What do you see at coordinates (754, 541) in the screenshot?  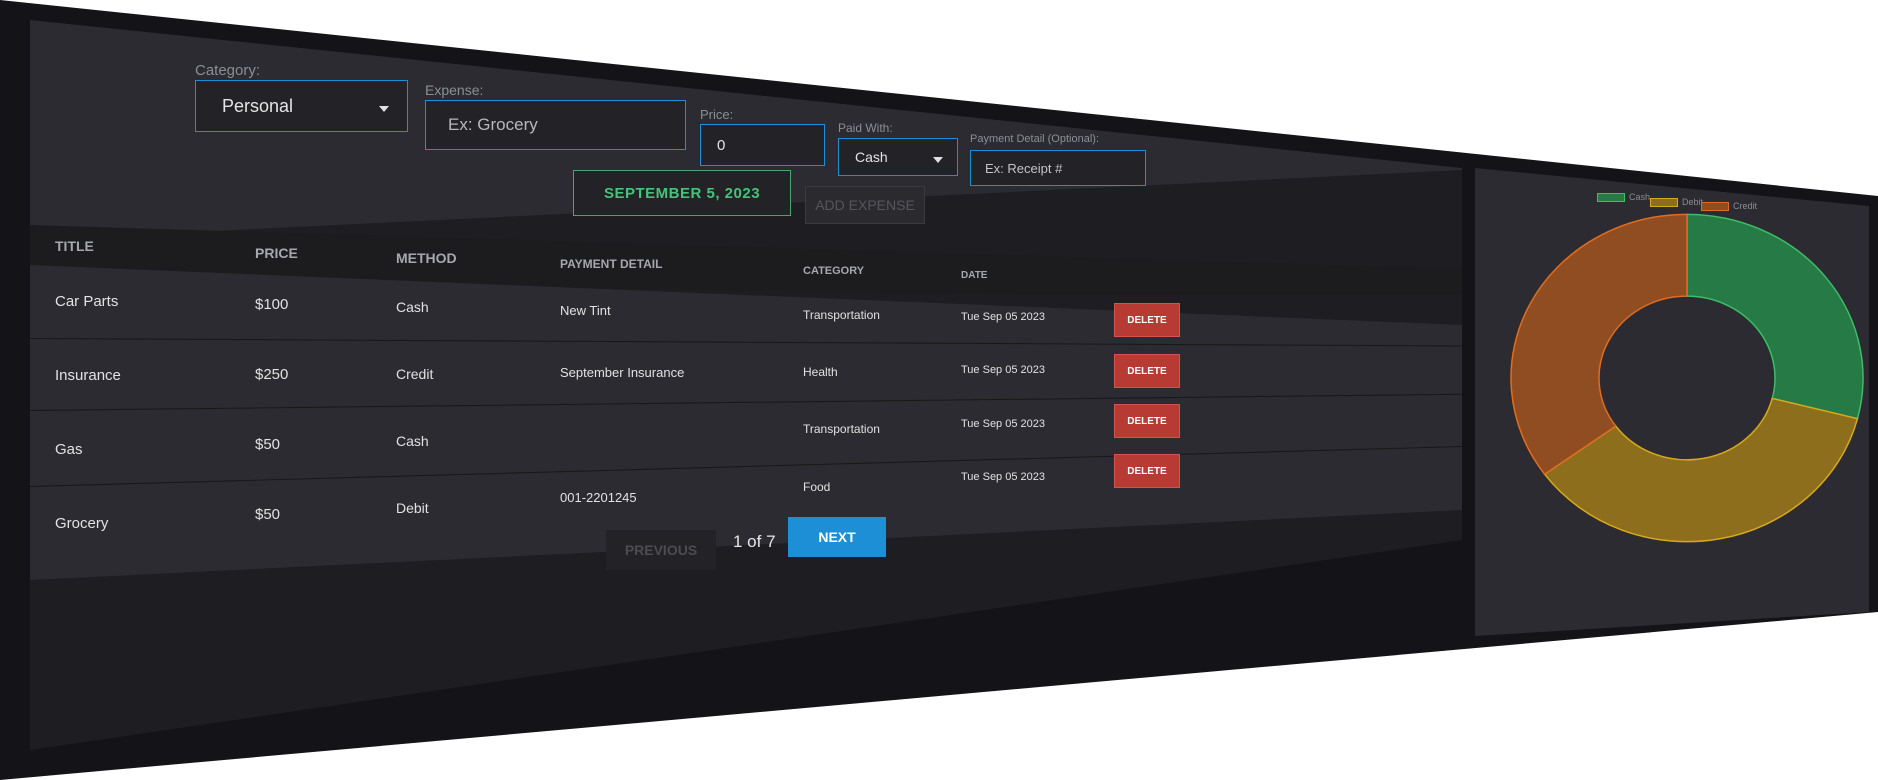 I see `page-status: 1 of 7` at bounding box center [754, 541].